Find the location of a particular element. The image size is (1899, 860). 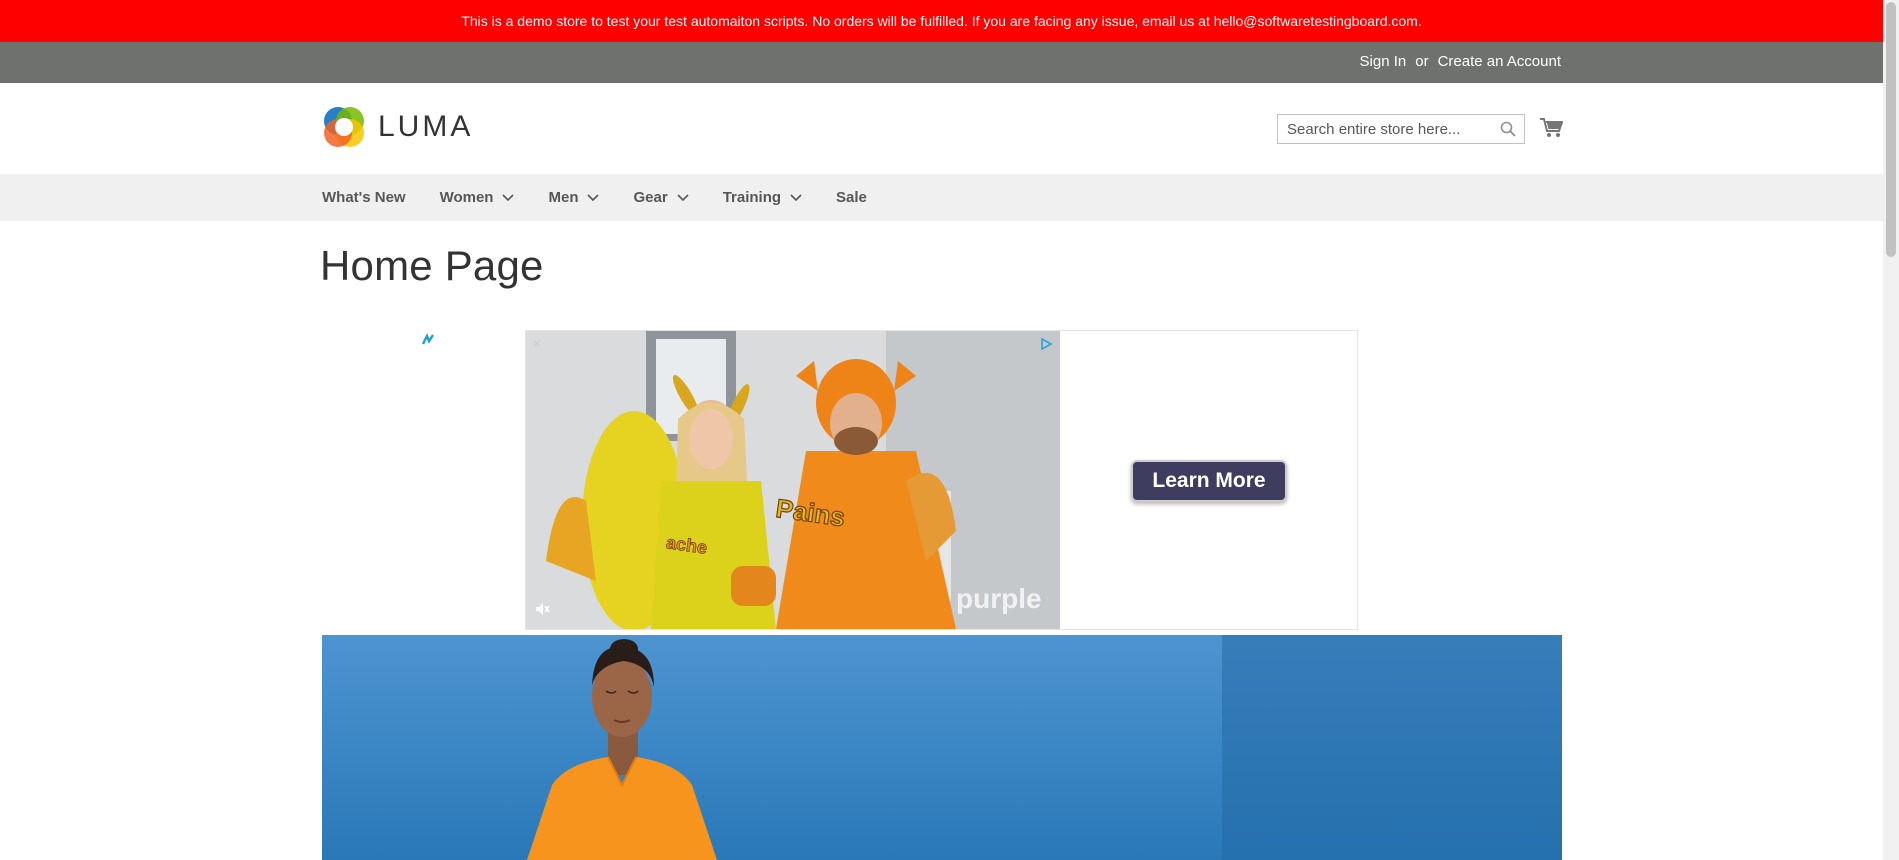

top-panel: Sign In or Create an Account is located at coordinates (941, 62).